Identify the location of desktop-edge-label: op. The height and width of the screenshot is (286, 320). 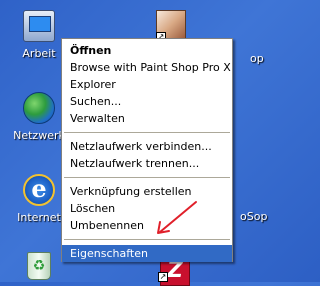
(257, 58).